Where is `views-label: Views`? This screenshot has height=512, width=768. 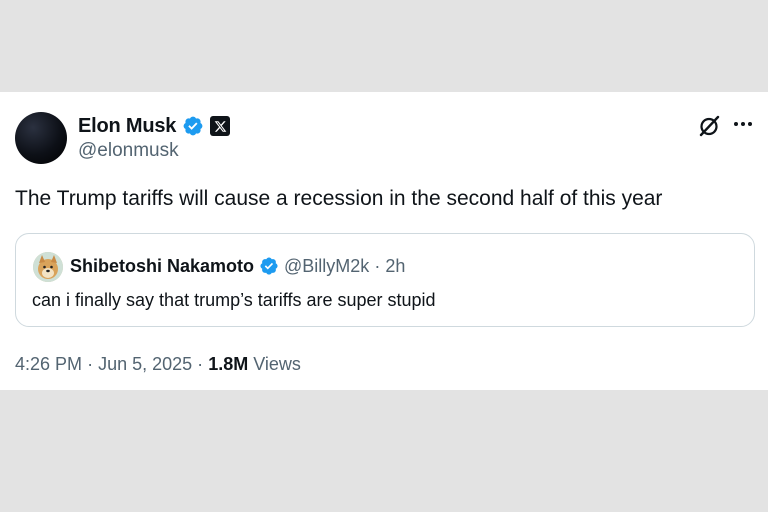 views-label: Views is located at coordinates (277, 364).